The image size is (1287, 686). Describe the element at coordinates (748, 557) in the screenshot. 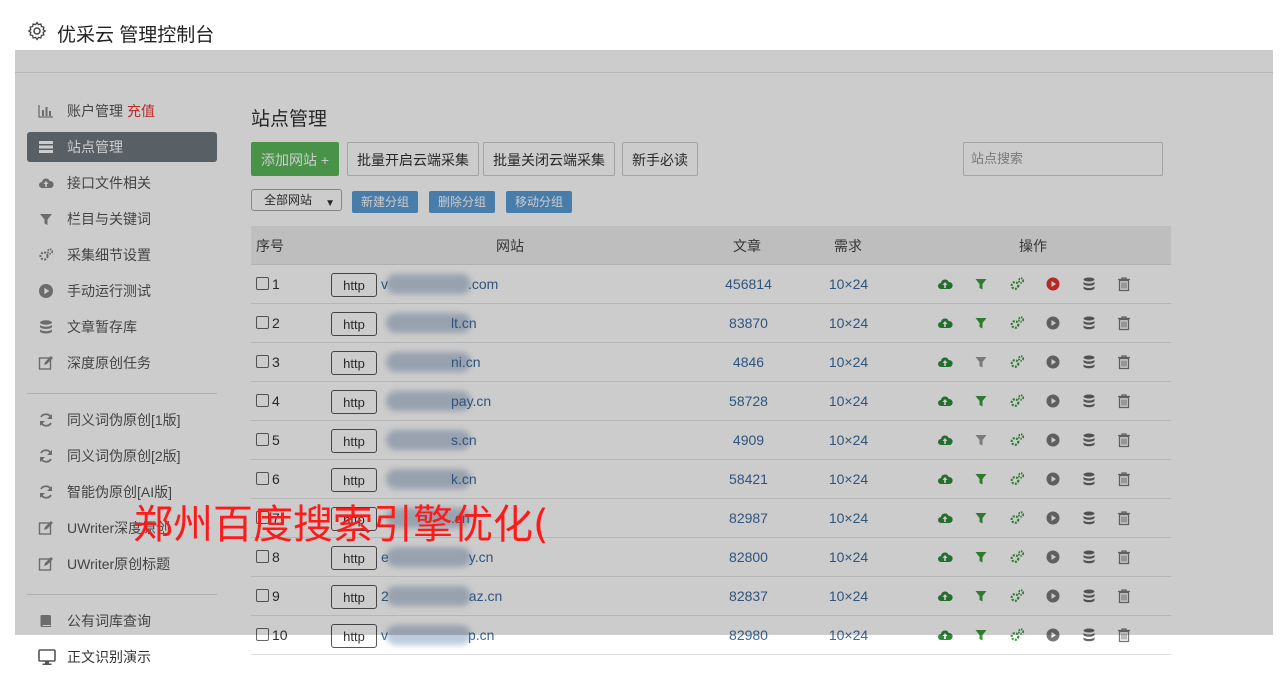

I see `article-count: 82800` at that location.